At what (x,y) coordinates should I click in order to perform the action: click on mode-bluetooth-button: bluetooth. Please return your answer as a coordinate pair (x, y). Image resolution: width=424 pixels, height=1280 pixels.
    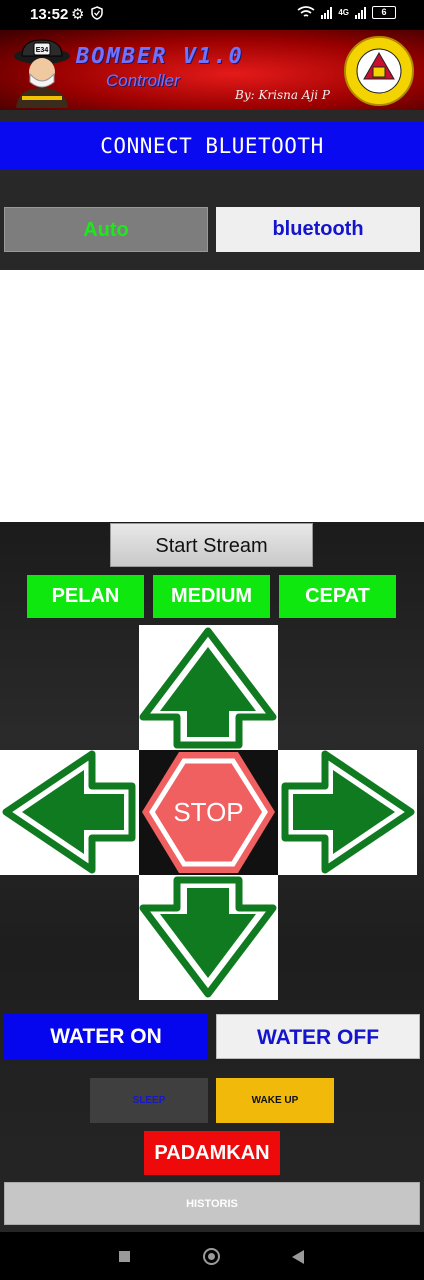
    Looking at the image, I should click on (318, 229).